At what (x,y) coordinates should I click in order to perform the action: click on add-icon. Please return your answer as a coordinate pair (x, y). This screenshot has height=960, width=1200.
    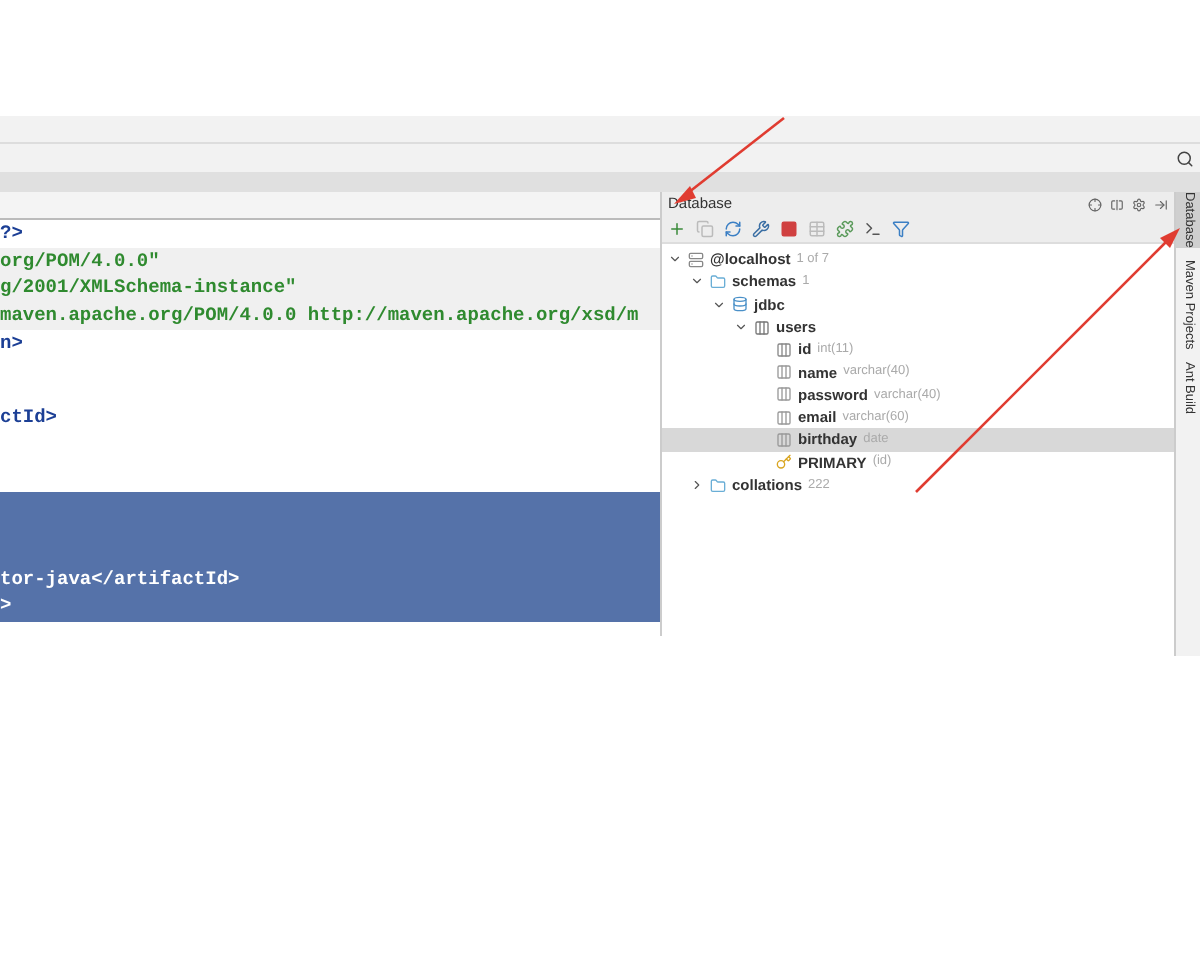
    Looking at the image, I should click on (677, 229).